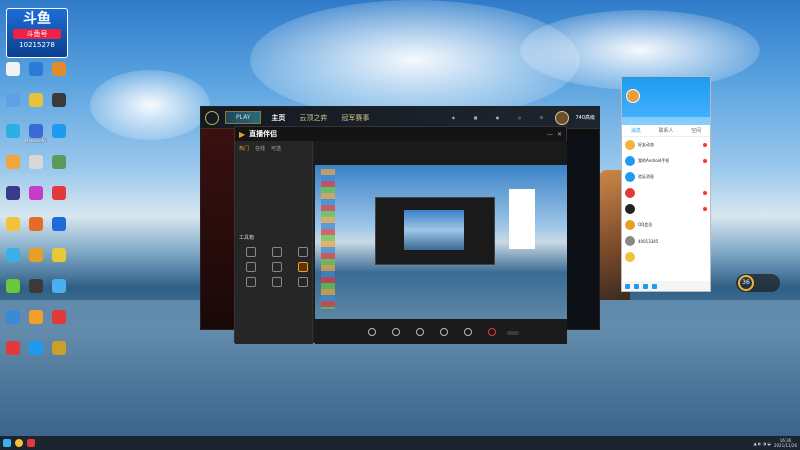 The image size is (800, 450). What do you see at coordinates (636, 130) in the screenshot?
I see `qq-tab-messages: 消息` at bounding box center [636, 130].